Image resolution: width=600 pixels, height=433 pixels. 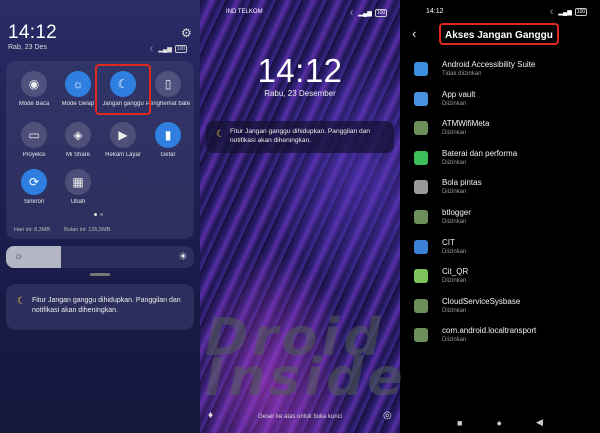 I want to click on back-nav-icon: ◀, so click(x=539, y=422).